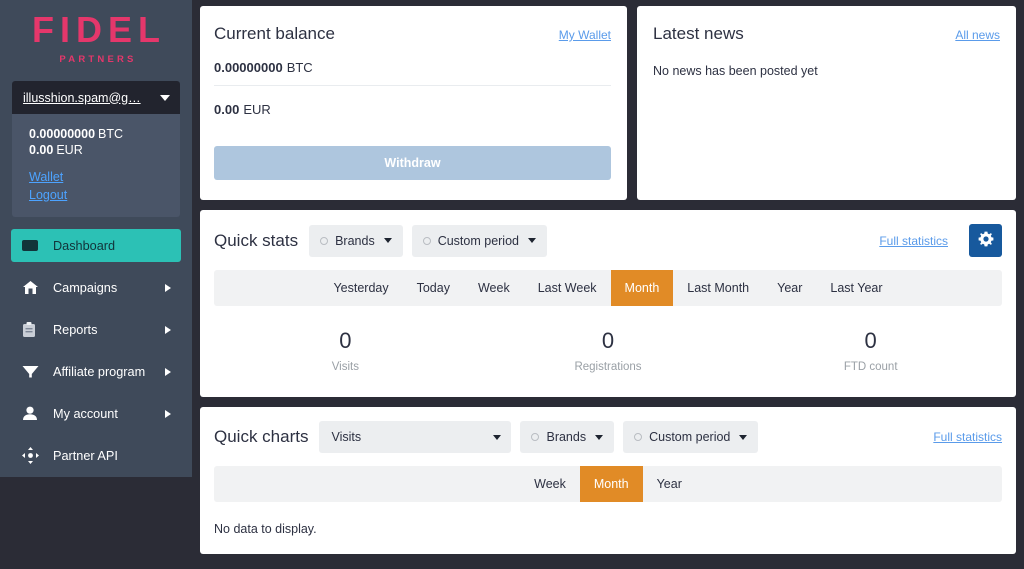  What do you see at coordinates (856, 288) in the screenshot?
I see `tab-last-year: Last Year` at bounding box center [856, 288].